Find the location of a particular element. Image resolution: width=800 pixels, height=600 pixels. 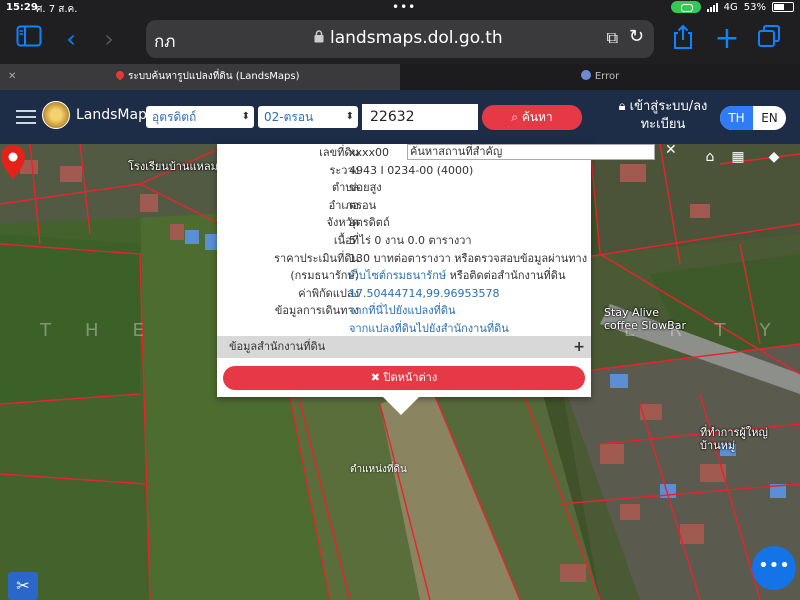

status-bar: 15:29 ศ. 7 ส.ค. ••• 4G 53% is located at coordinates (400, 8).